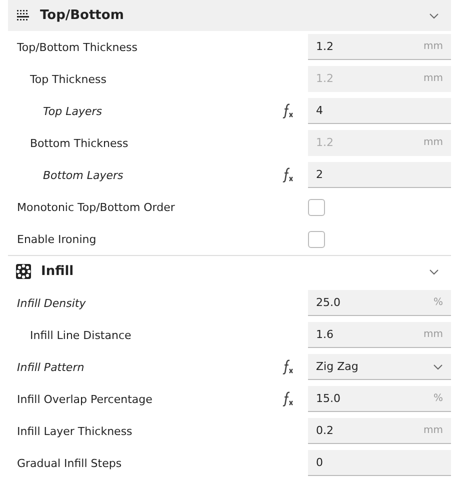  What do you see at coordinates (79, 143) in the screenshot?
I see `setting-label: Bottom Thickness` at bounding box center [79, 143].